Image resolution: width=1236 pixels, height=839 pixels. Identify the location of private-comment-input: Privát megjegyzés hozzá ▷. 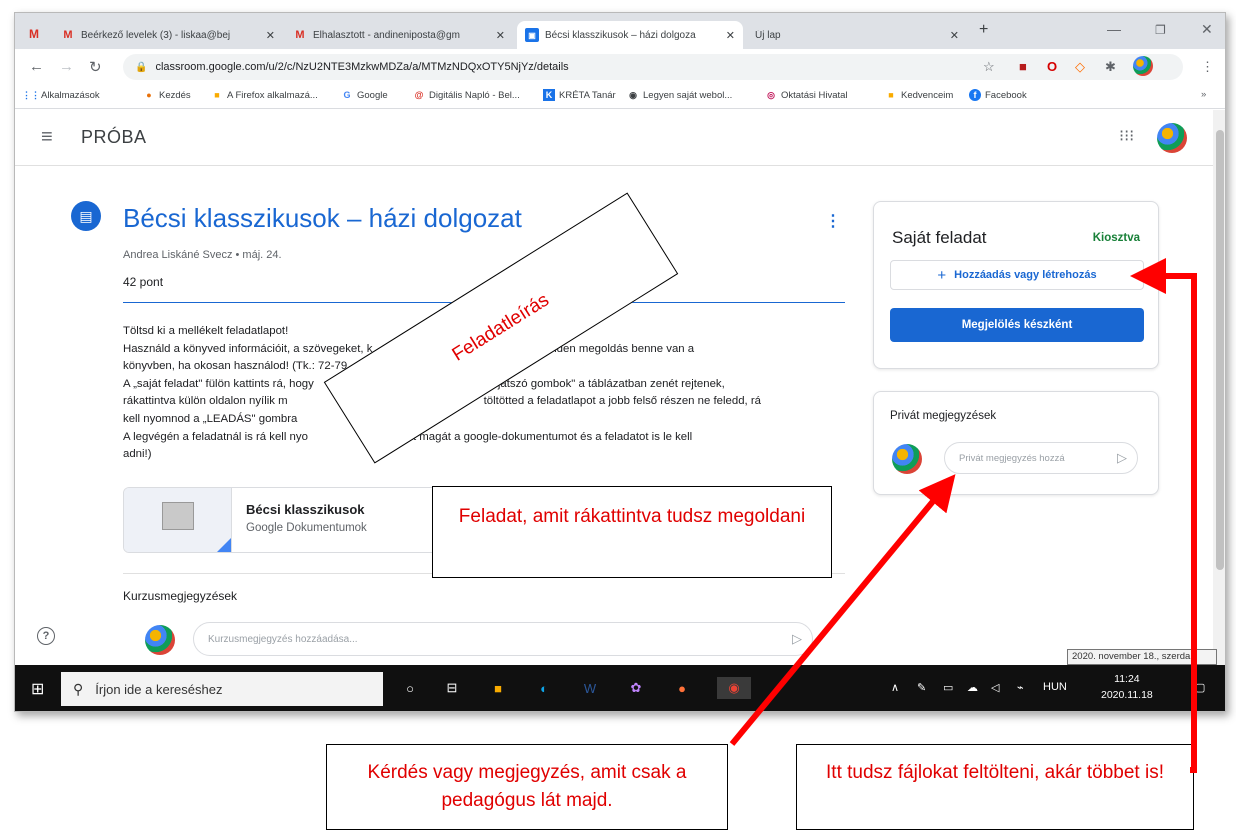
(1041, 458).